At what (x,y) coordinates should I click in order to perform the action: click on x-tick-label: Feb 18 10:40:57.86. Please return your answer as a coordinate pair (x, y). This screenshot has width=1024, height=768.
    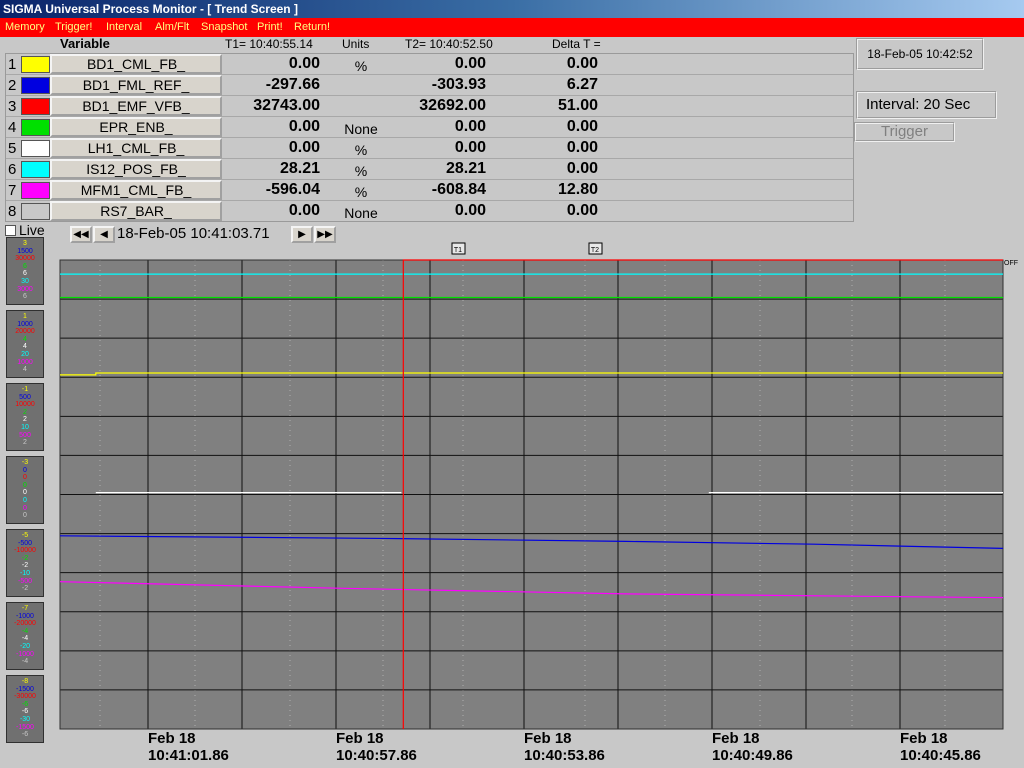
    Looking at the image, I should click on (376, 747).